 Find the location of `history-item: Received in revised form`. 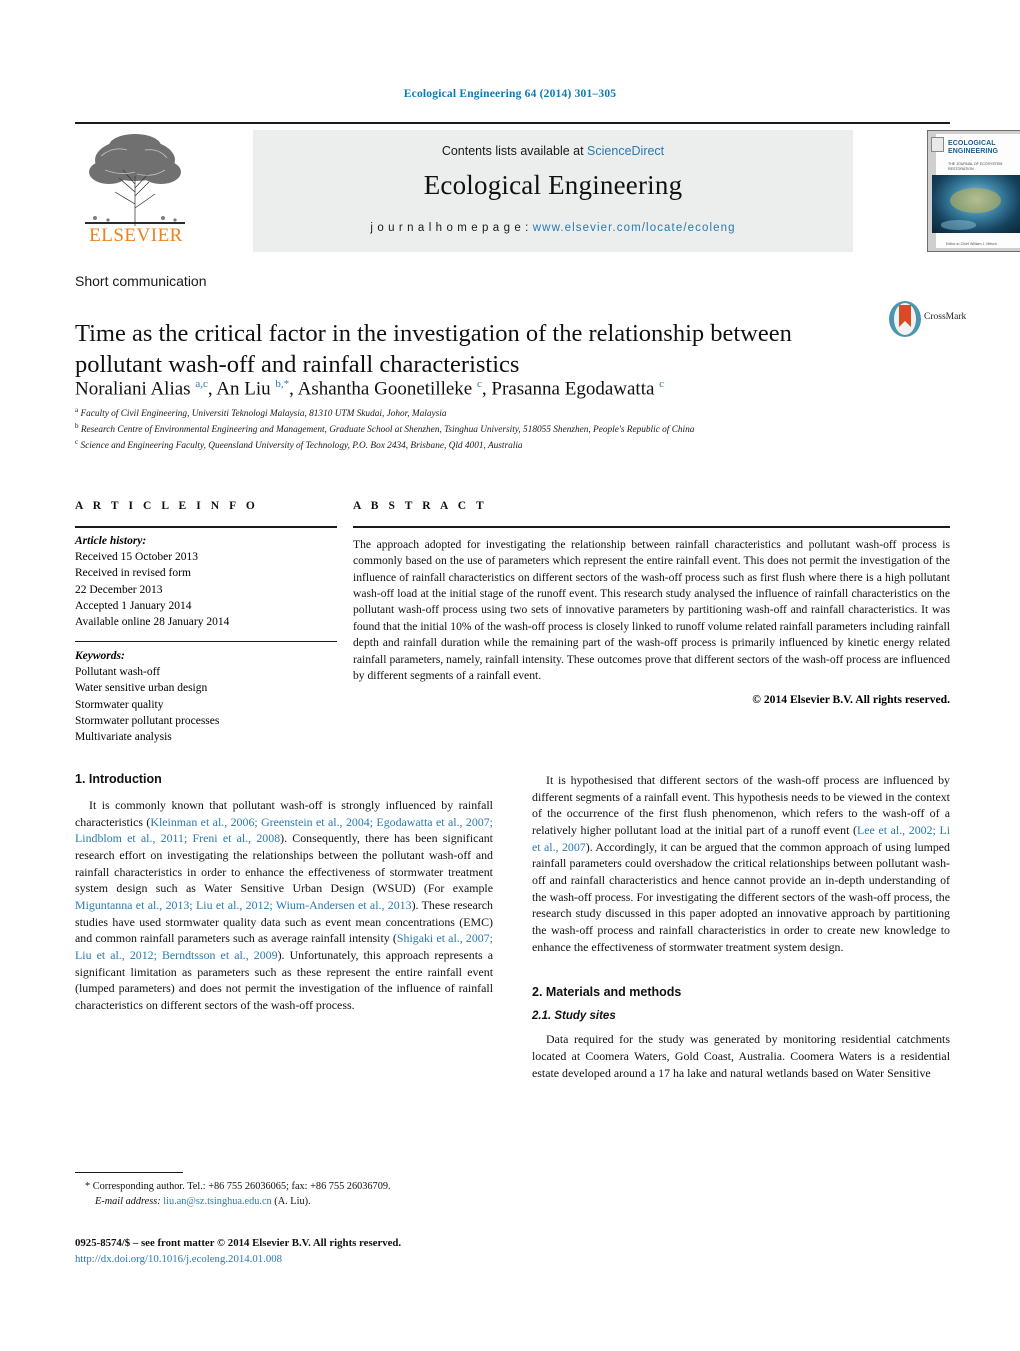

history-item: Received in revised form is located at coordinates (133, 573).